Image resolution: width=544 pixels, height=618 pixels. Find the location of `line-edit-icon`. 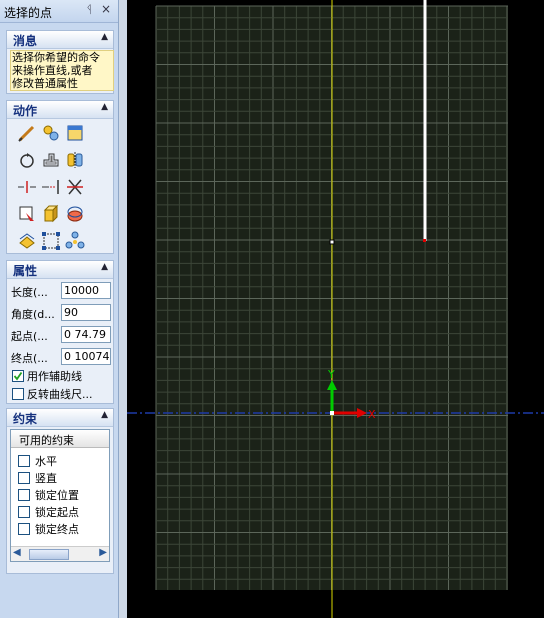

line-edit-icon is located at coordinates (27, 133).